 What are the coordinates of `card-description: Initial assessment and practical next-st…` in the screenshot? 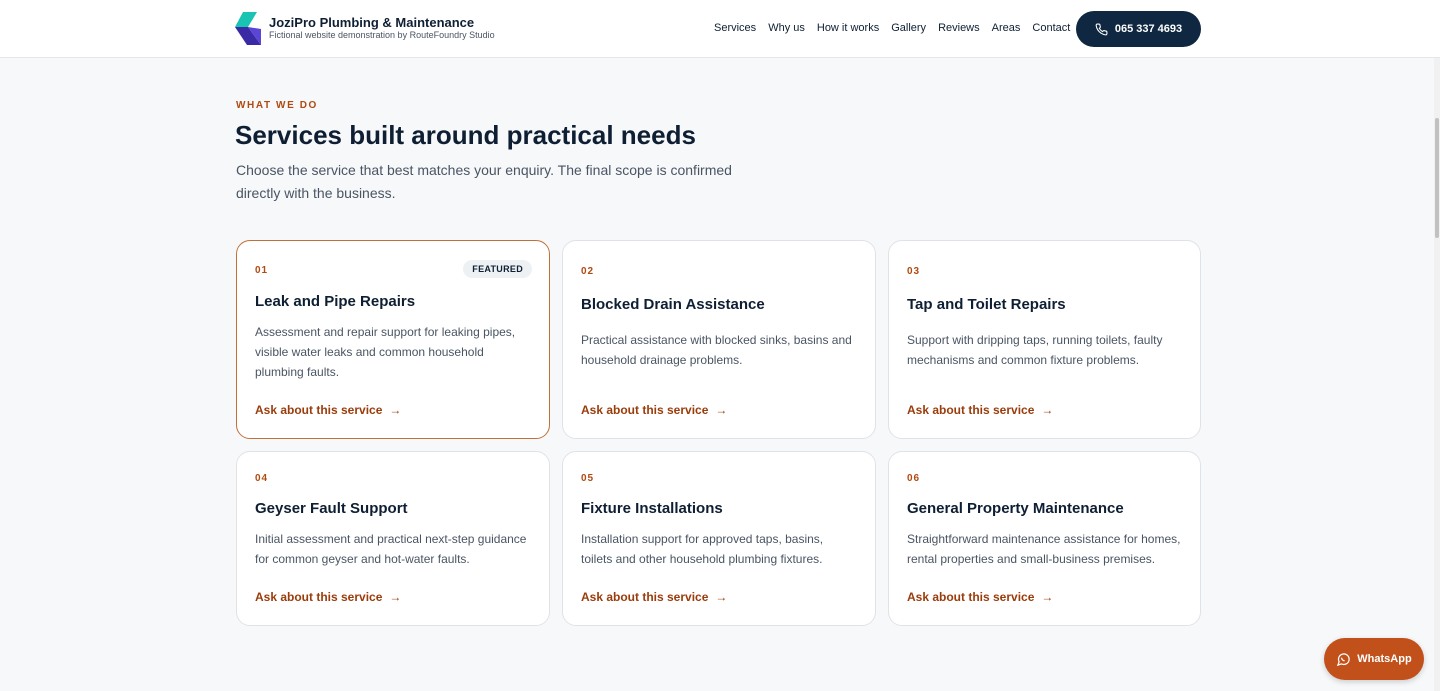 It's located at (391, 549).